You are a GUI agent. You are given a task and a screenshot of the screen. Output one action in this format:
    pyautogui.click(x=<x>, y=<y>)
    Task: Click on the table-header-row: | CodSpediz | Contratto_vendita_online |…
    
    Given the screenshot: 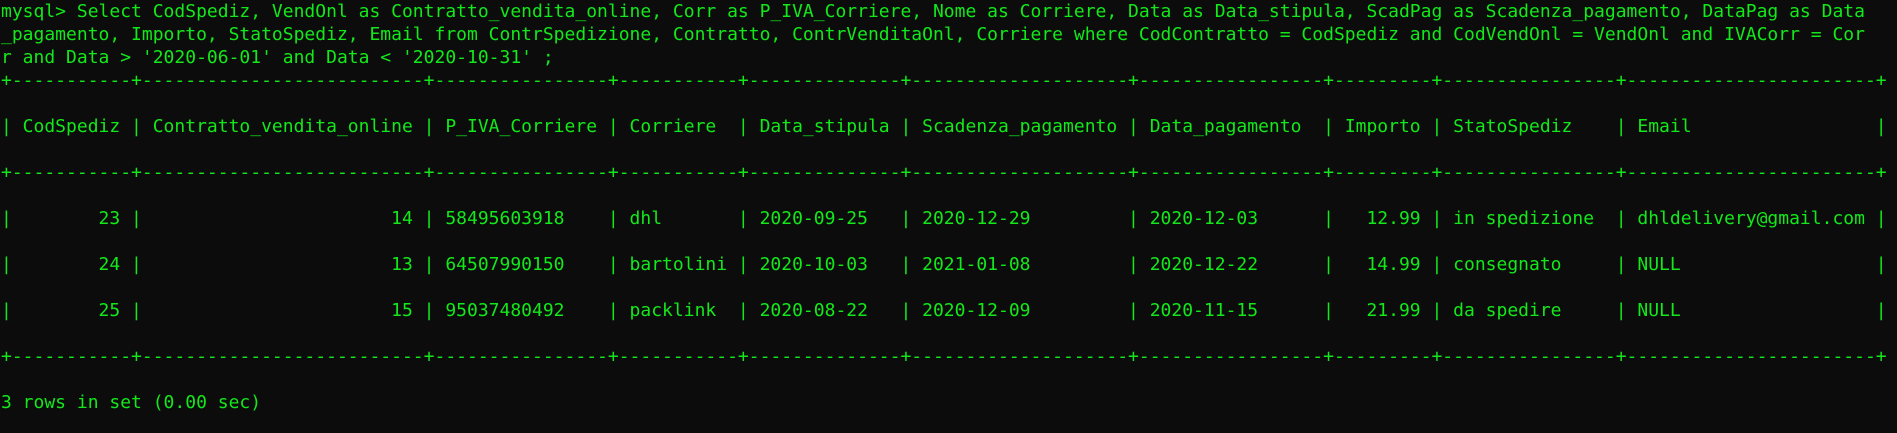 What is the action you would take?
    pyautogui.click(x=944, y=126)
    